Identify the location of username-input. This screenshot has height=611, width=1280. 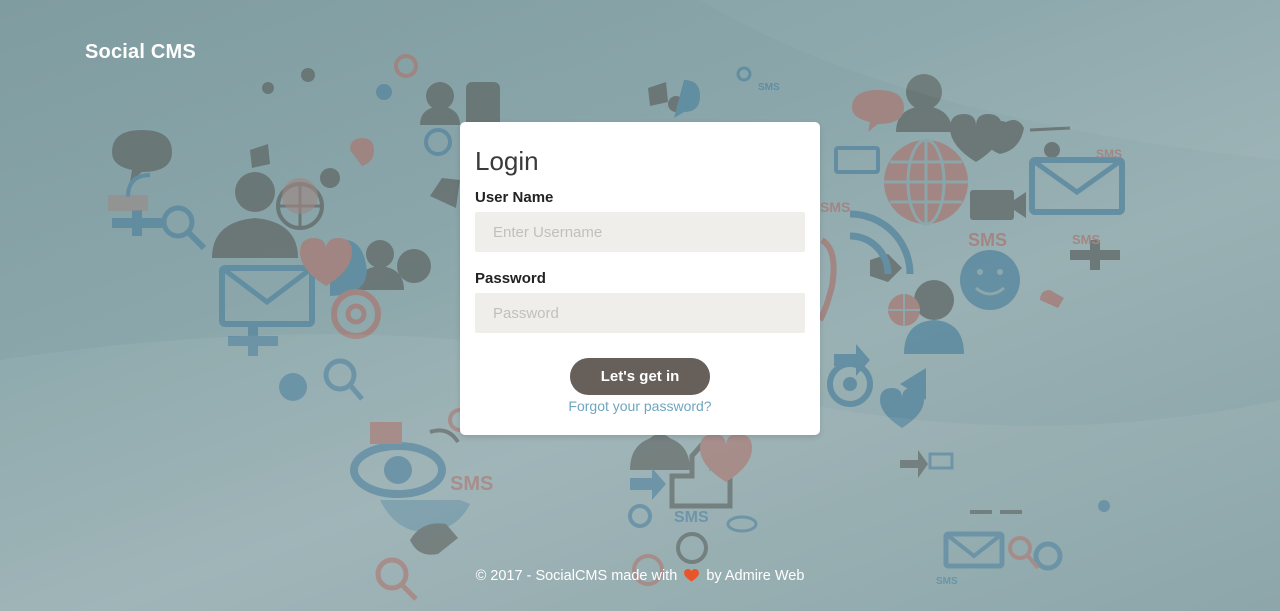
(640, 232).